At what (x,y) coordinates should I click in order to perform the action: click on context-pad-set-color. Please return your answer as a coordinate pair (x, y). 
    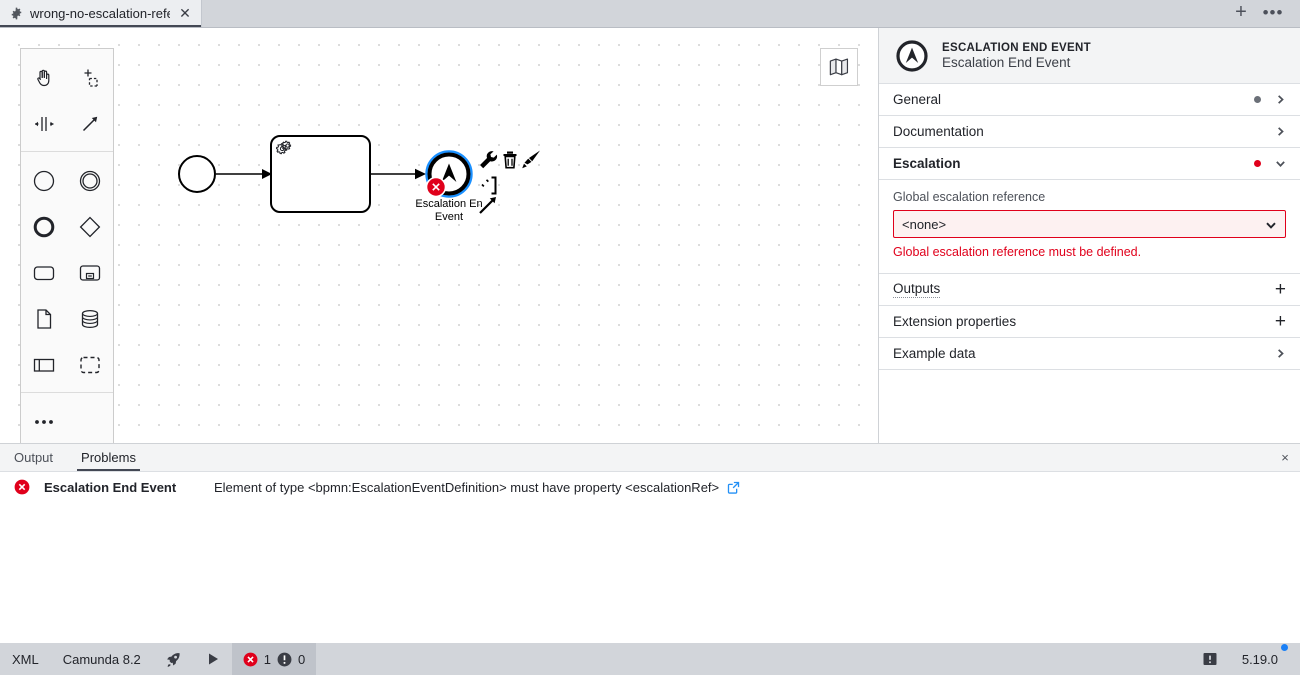
    Looking at the image, I should click on (531, 159).